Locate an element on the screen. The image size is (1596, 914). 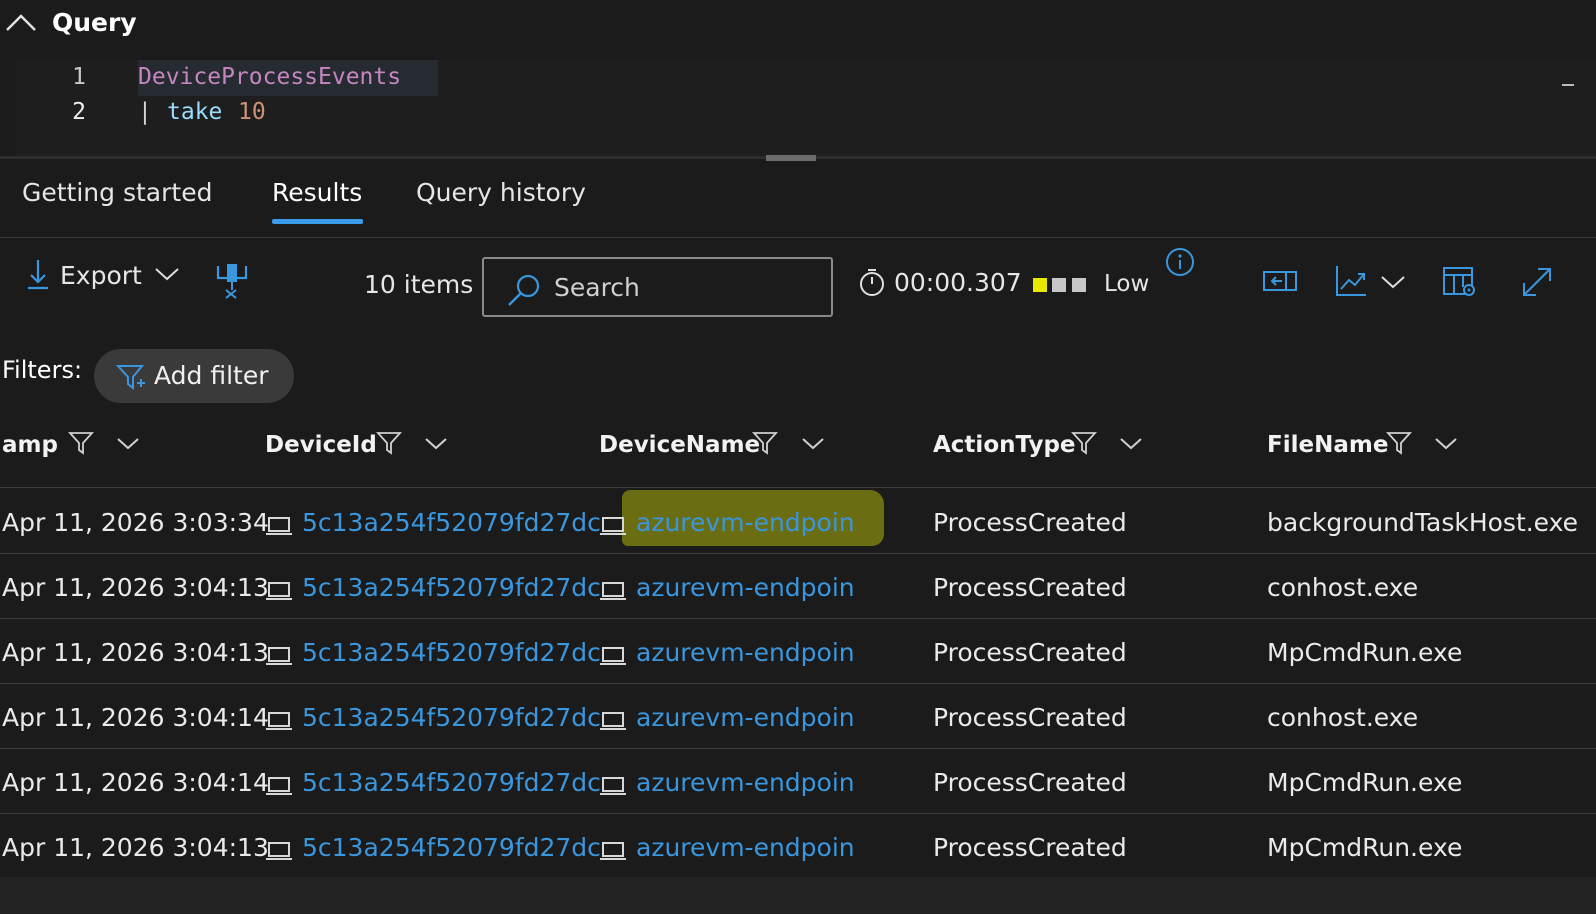
column-header-devicename: DeviceName is located at coordinates (679, 445).